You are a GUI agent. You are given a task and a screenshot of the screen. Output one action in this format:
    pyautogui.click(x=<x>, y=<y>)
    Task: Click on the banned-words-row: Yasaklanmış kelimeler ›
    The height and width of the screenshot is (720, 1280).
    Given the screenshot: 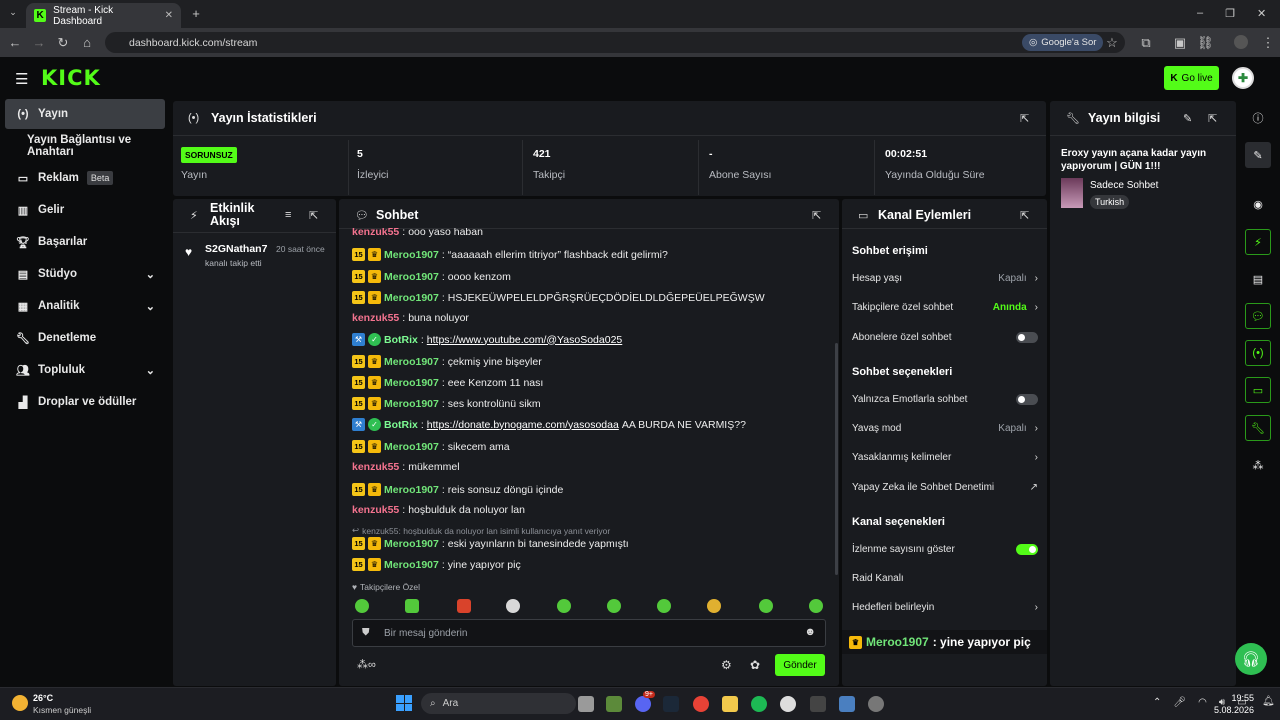 What is the action you would take?
    pyautogui.click(x=945, y=457)
    